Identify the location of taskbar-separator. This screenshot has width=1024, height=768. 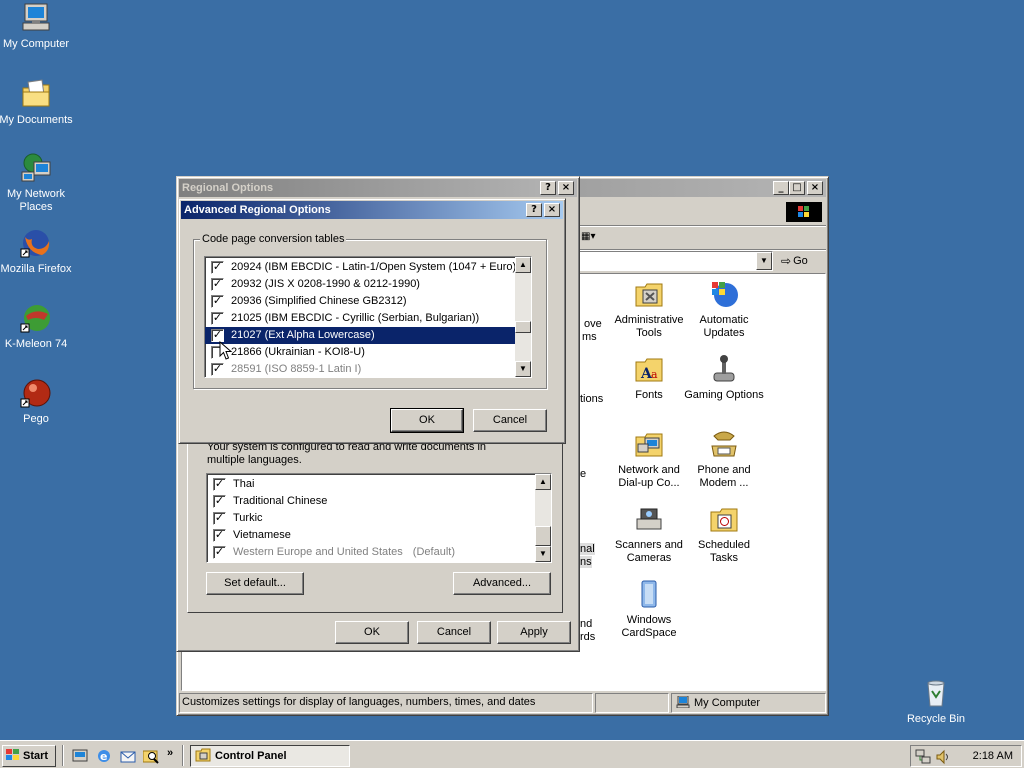
(183, 755).